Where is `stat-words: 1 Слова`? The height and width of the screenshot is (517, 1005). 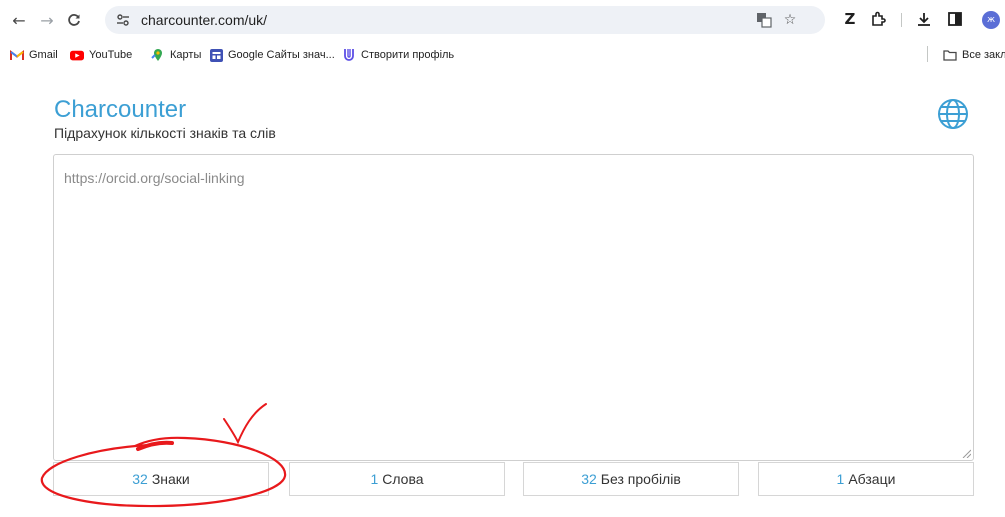
stat-words: 1 Слова is located at coordinates (397, 479).